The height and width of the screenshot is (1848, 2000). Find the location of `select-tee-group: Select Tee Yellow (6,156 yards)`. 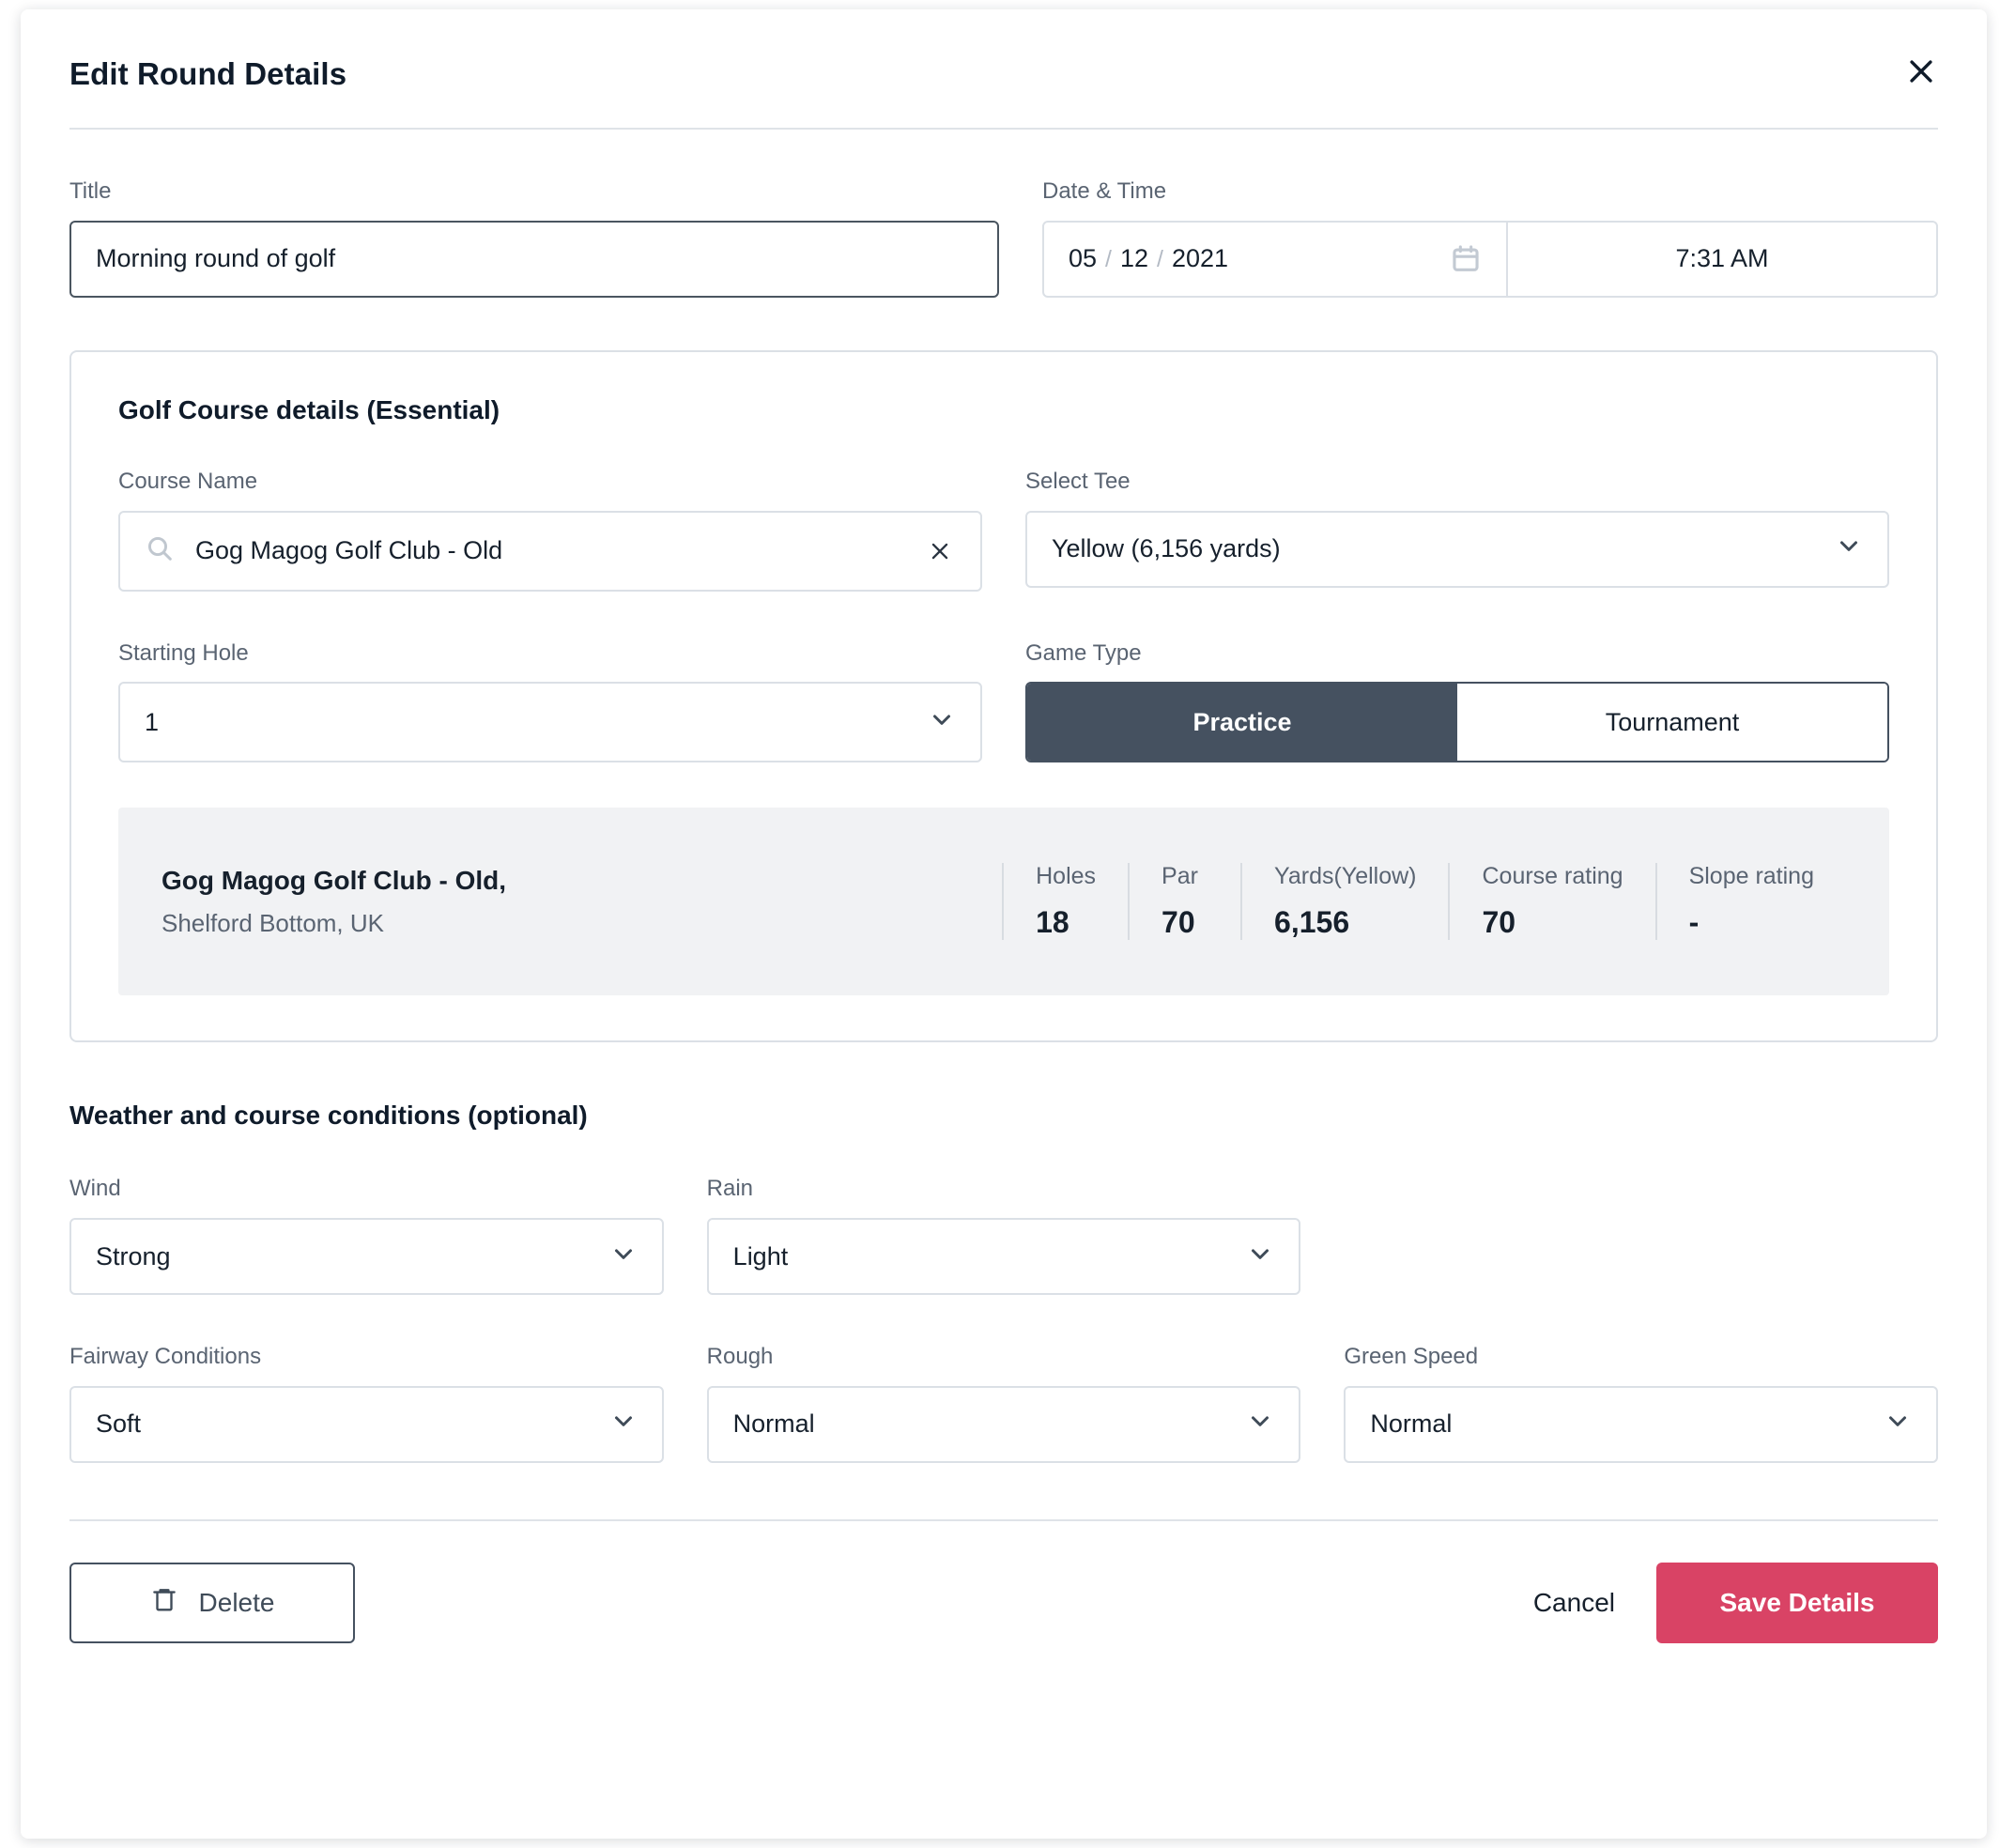

select-tee-group: Select Tee Yellow (6,156 yards) is located at coordinates (1457, 530).